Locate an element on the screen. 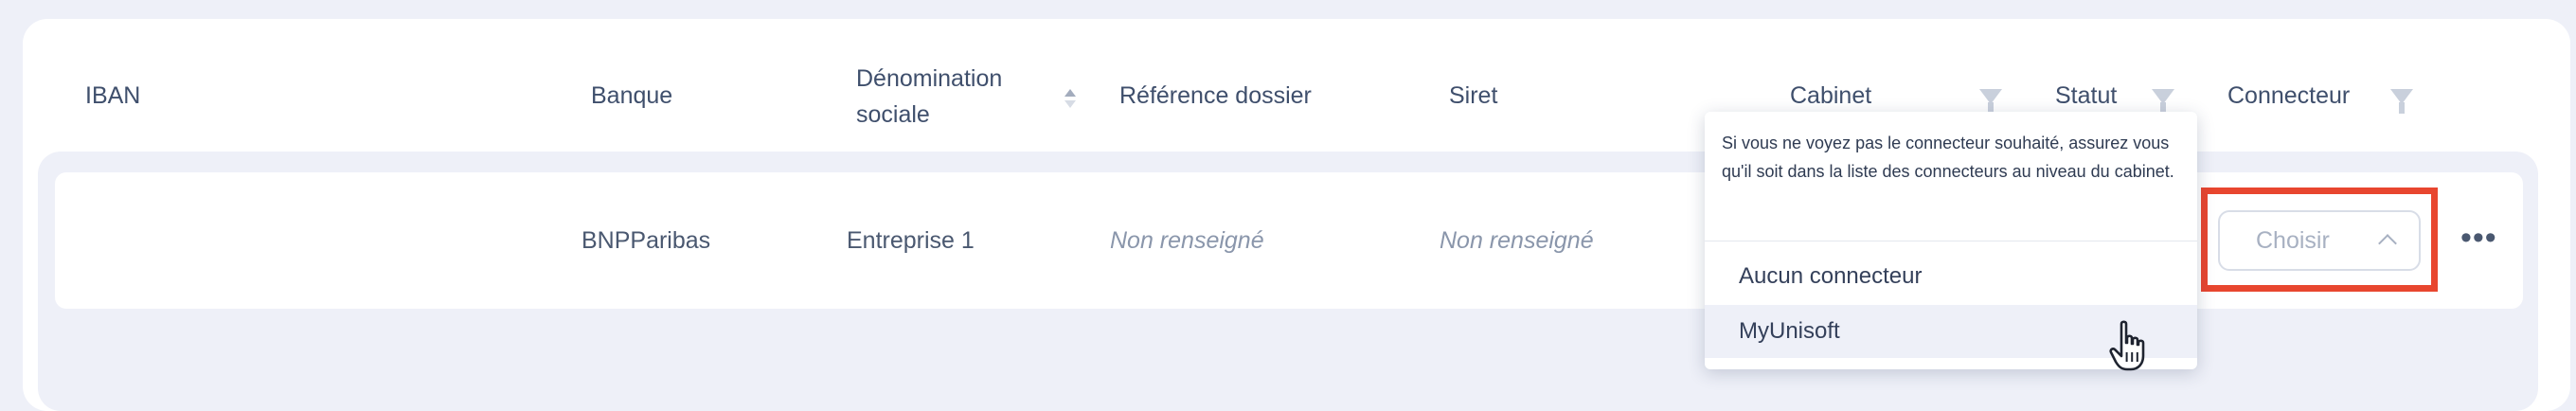 Image resolution: width=2576 pixels, height=411 pixels. cell-denomination: Entreprise 1 is located at coordinates (911, 240).